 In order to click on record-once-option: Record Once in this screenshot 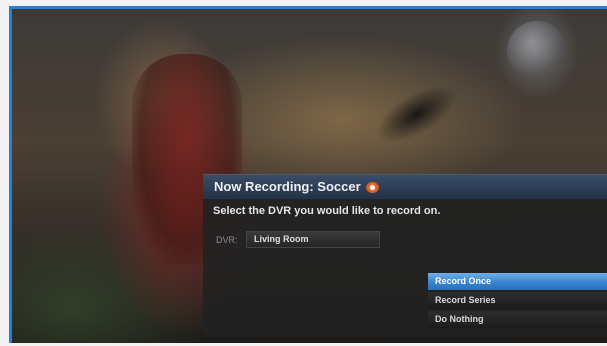, I will do `click(517, 281)`.